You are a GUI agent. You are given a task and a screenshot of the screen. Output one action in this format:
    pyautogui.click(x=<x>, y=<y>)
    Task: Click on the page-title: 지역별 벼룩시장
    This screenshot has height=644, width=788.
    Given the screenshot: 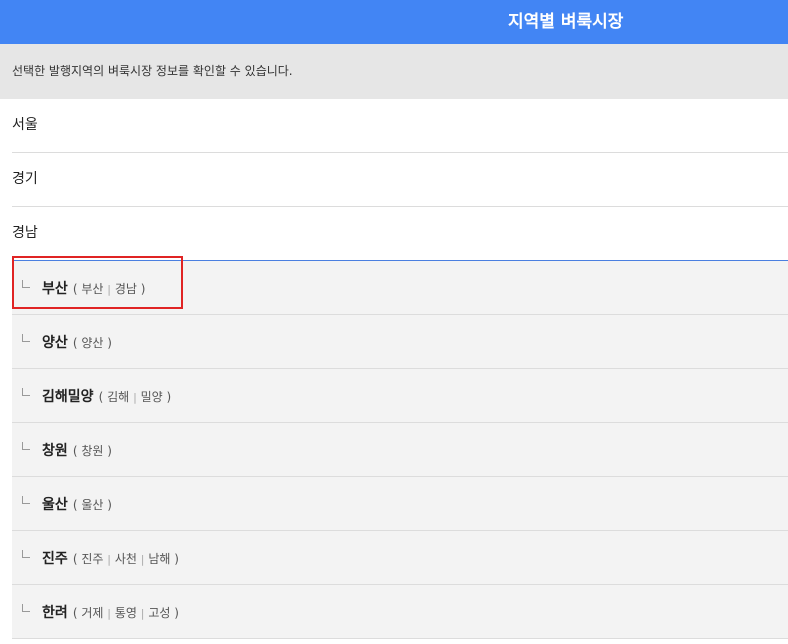 What is the action you would take?
    pyautogui.click(x=566, y=22)
    